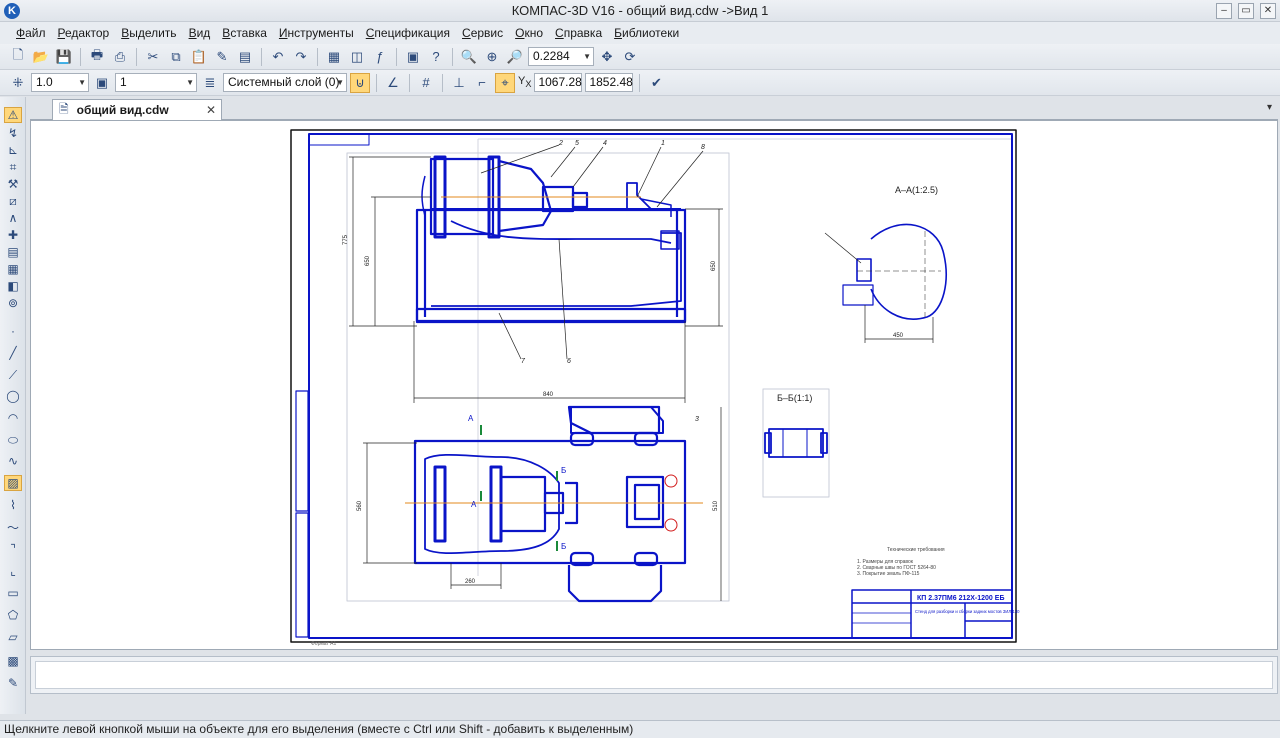  What do you see at coordinates (13, 637) in the screenshot?
I see `contour-icon: ▱` at bounding box center [13, 637].